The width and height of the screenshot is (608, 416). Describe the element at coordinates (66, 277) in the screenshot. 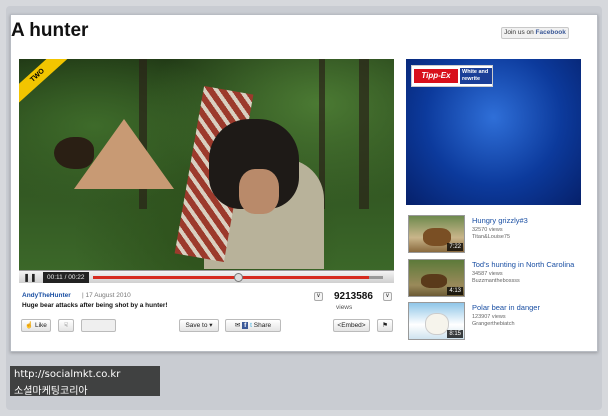

I see `video-time: 00:11 / 00:22` at that location.